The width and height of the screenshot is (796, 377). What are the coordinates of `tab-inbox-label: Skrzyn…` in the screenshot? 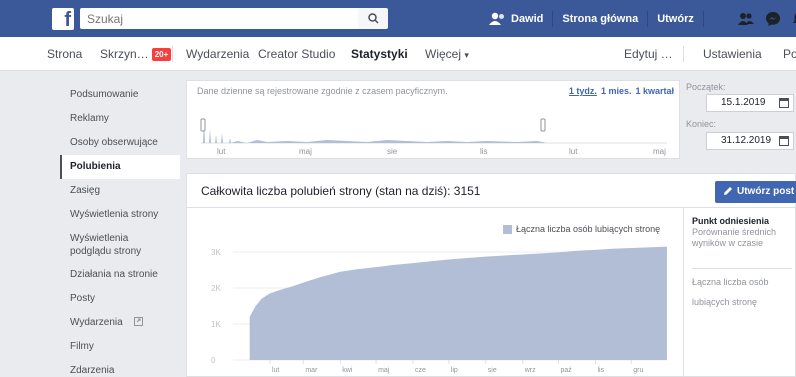 It's located at (124, 54).